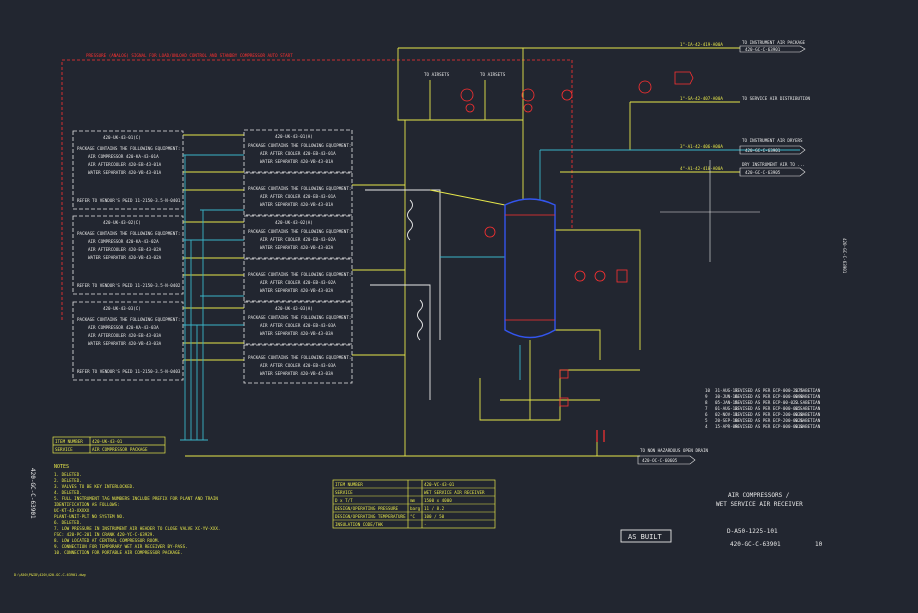  I want to click on package-line: WATER SEPARATOR 420-VB-43-03A, so click(125, 343).